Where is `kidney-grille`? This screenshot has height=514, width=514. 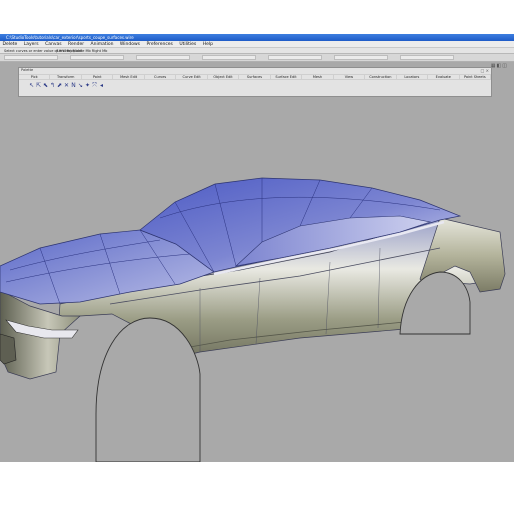 kidney-grille is located at coordinates (8, 349).